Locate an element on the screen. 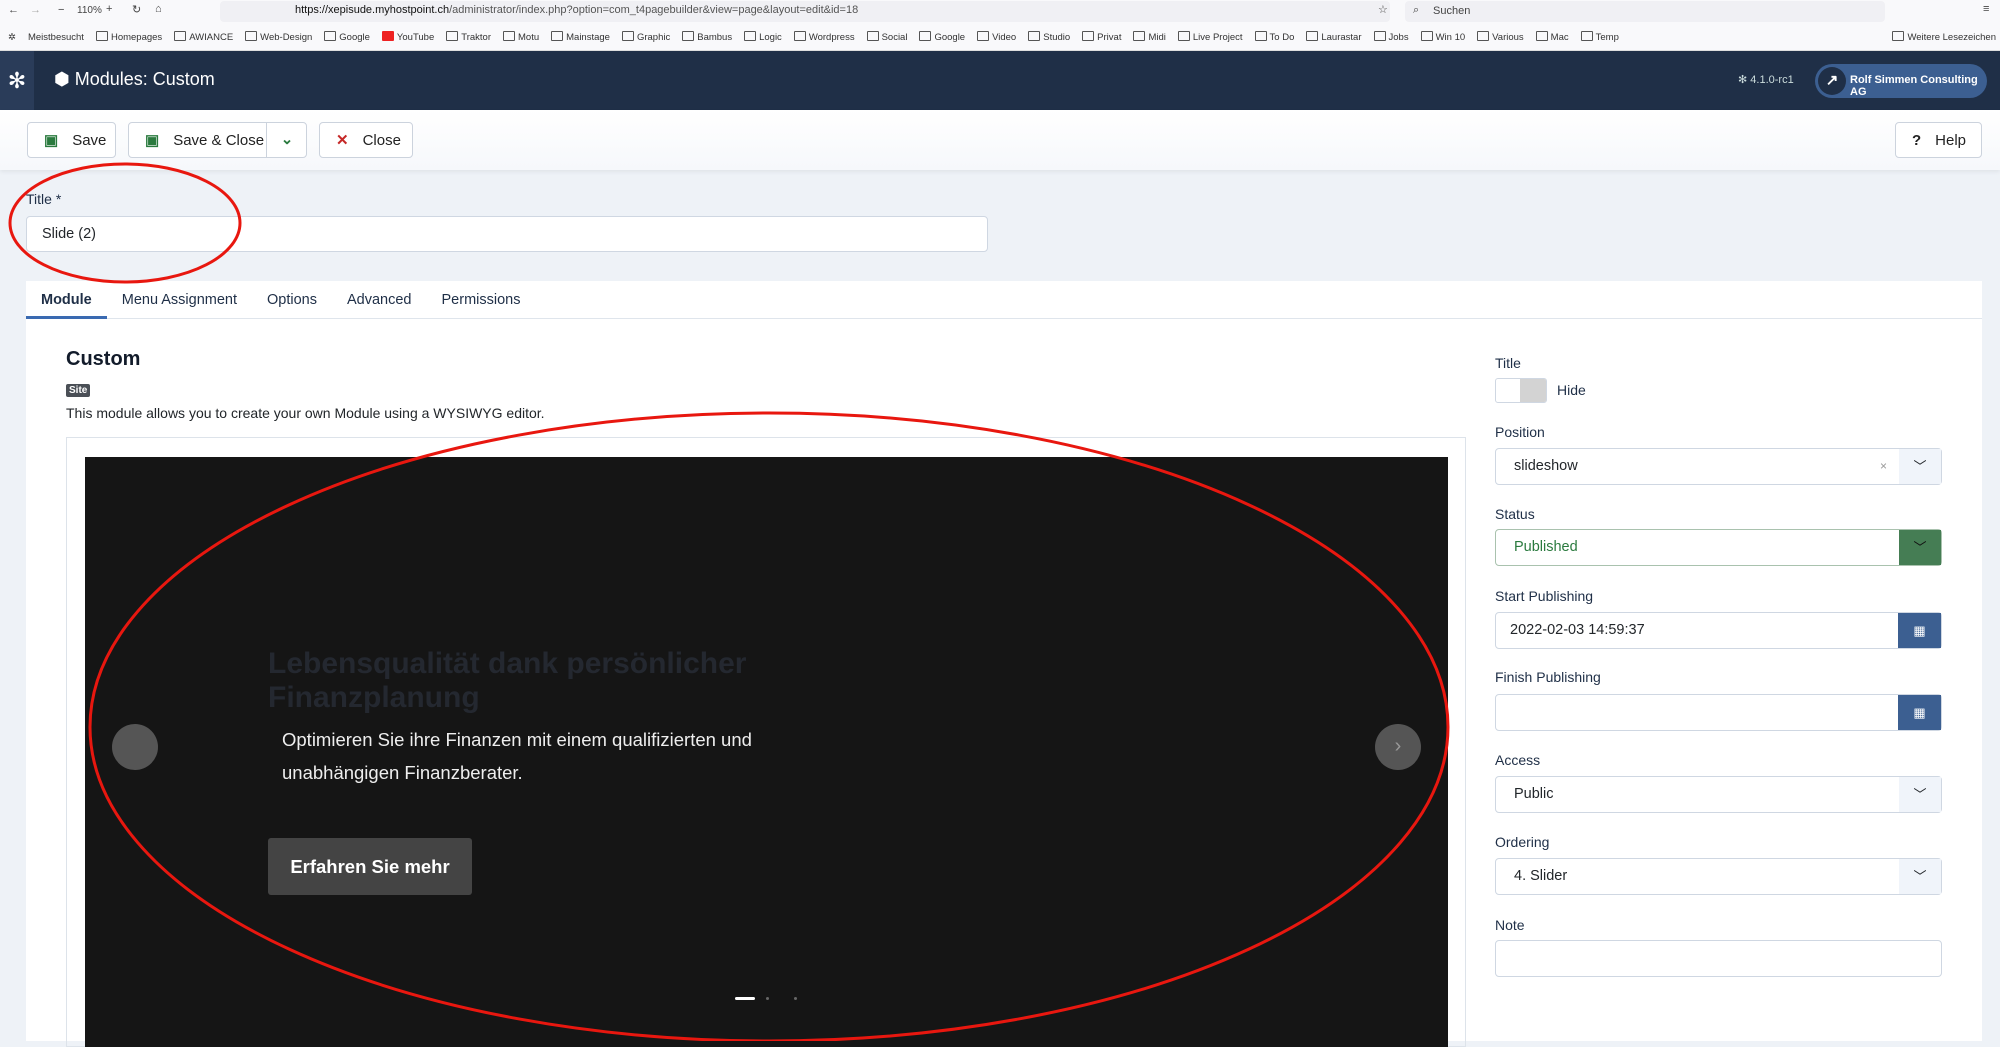  previous-slide-button is located at coordinates (135, 747).